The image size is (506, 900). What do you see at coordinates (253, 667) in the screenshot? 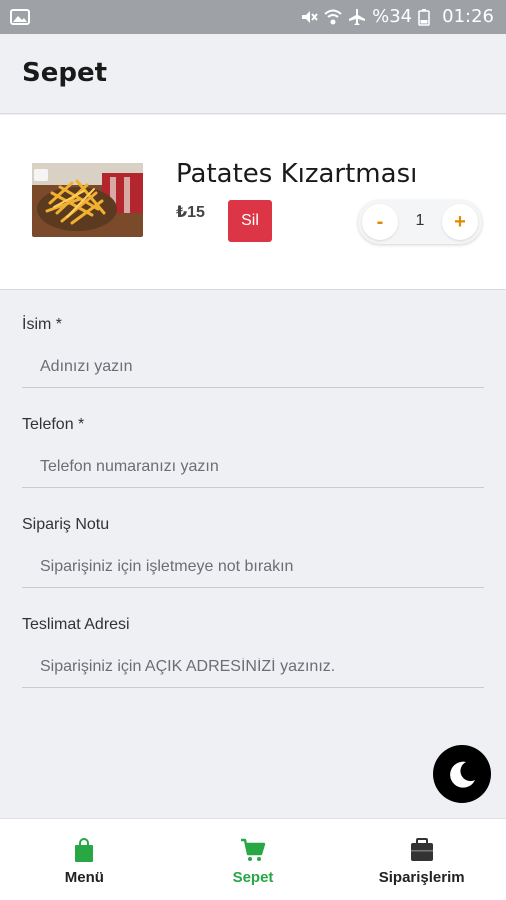
I see `address-input` at bounding box center [253, 667].